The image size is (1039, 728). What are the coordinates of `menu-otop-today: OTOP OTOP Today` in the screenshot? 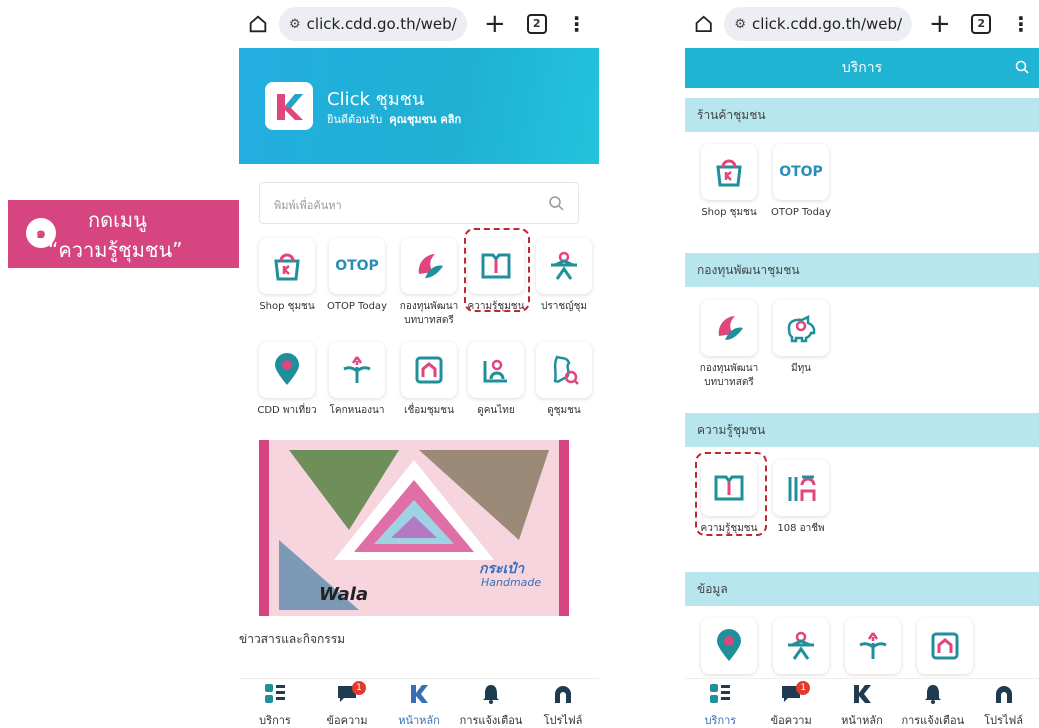 It's located at (357, 276).